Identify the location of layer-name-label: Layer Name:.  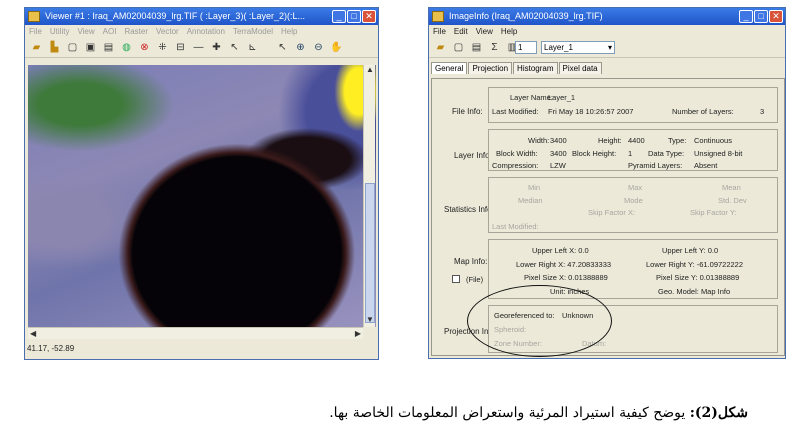
(531, 97).